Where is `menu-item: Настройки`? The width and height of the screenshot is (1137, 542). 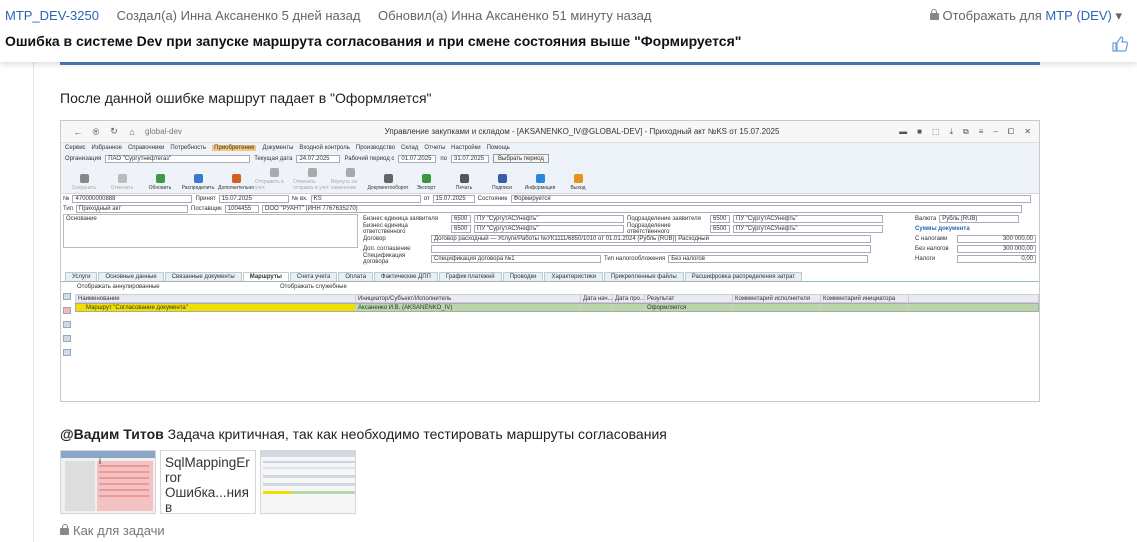 menu-item: Настройки is located at coordinates (466, 148).